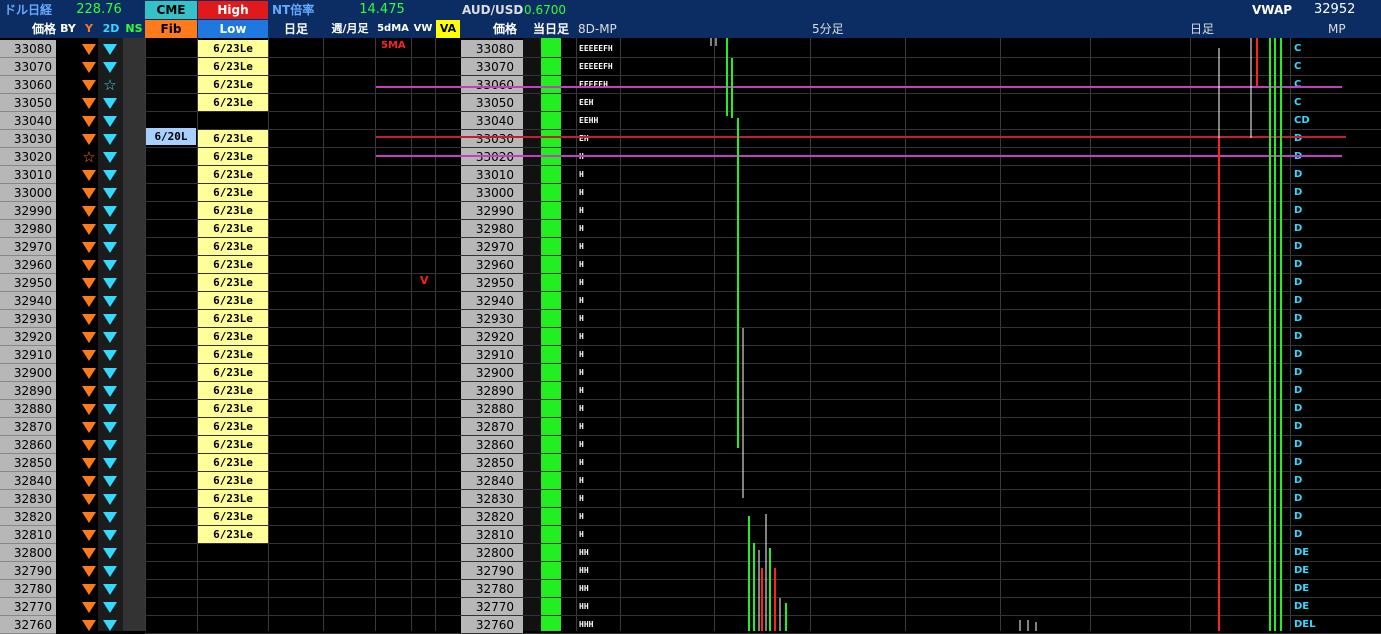  Describe the element at coordinates (690, 85) in the screenshot. I see `price-row: 33060 ☆ 6/23Le 33060 EEEEEH C` at that location.